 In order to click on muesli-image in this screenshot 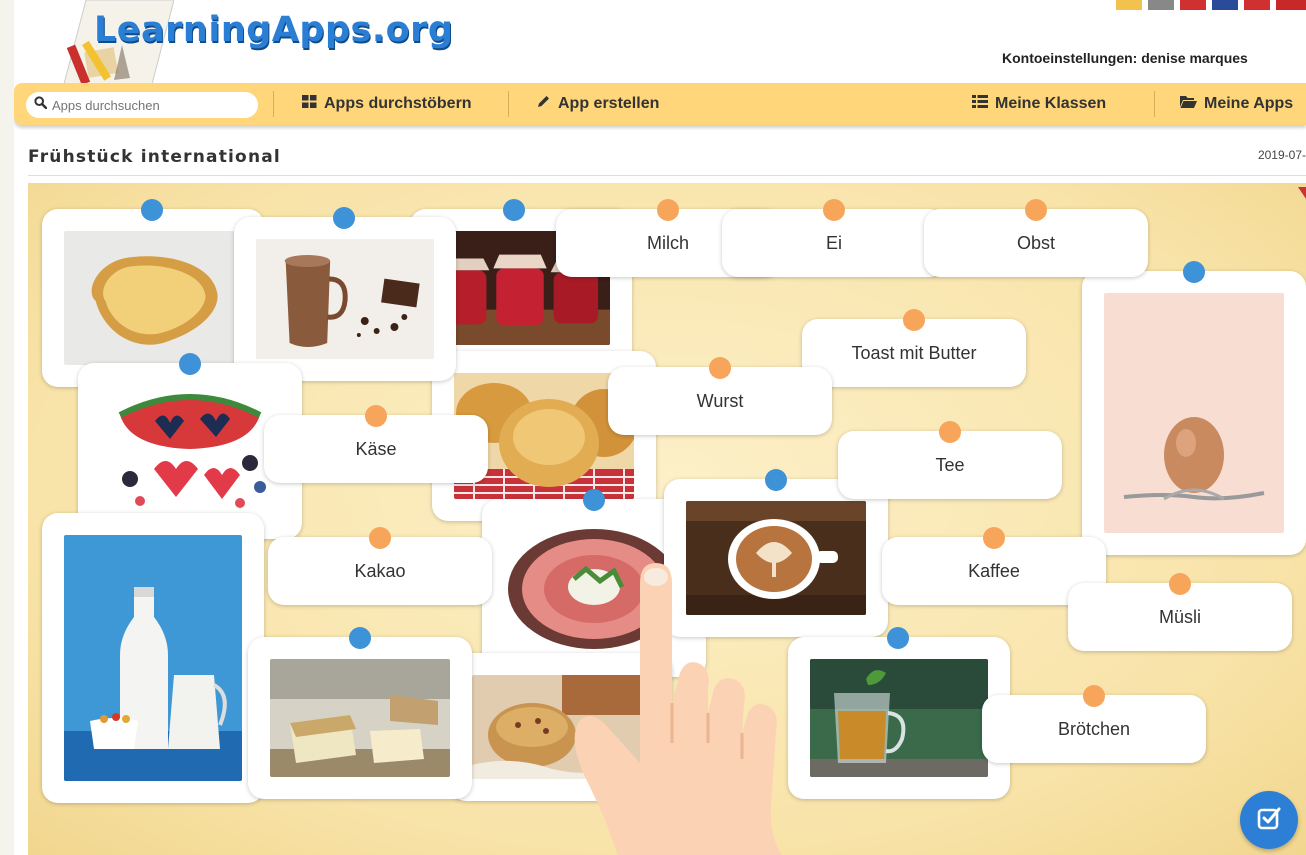, I will do `click(561, 727)`.